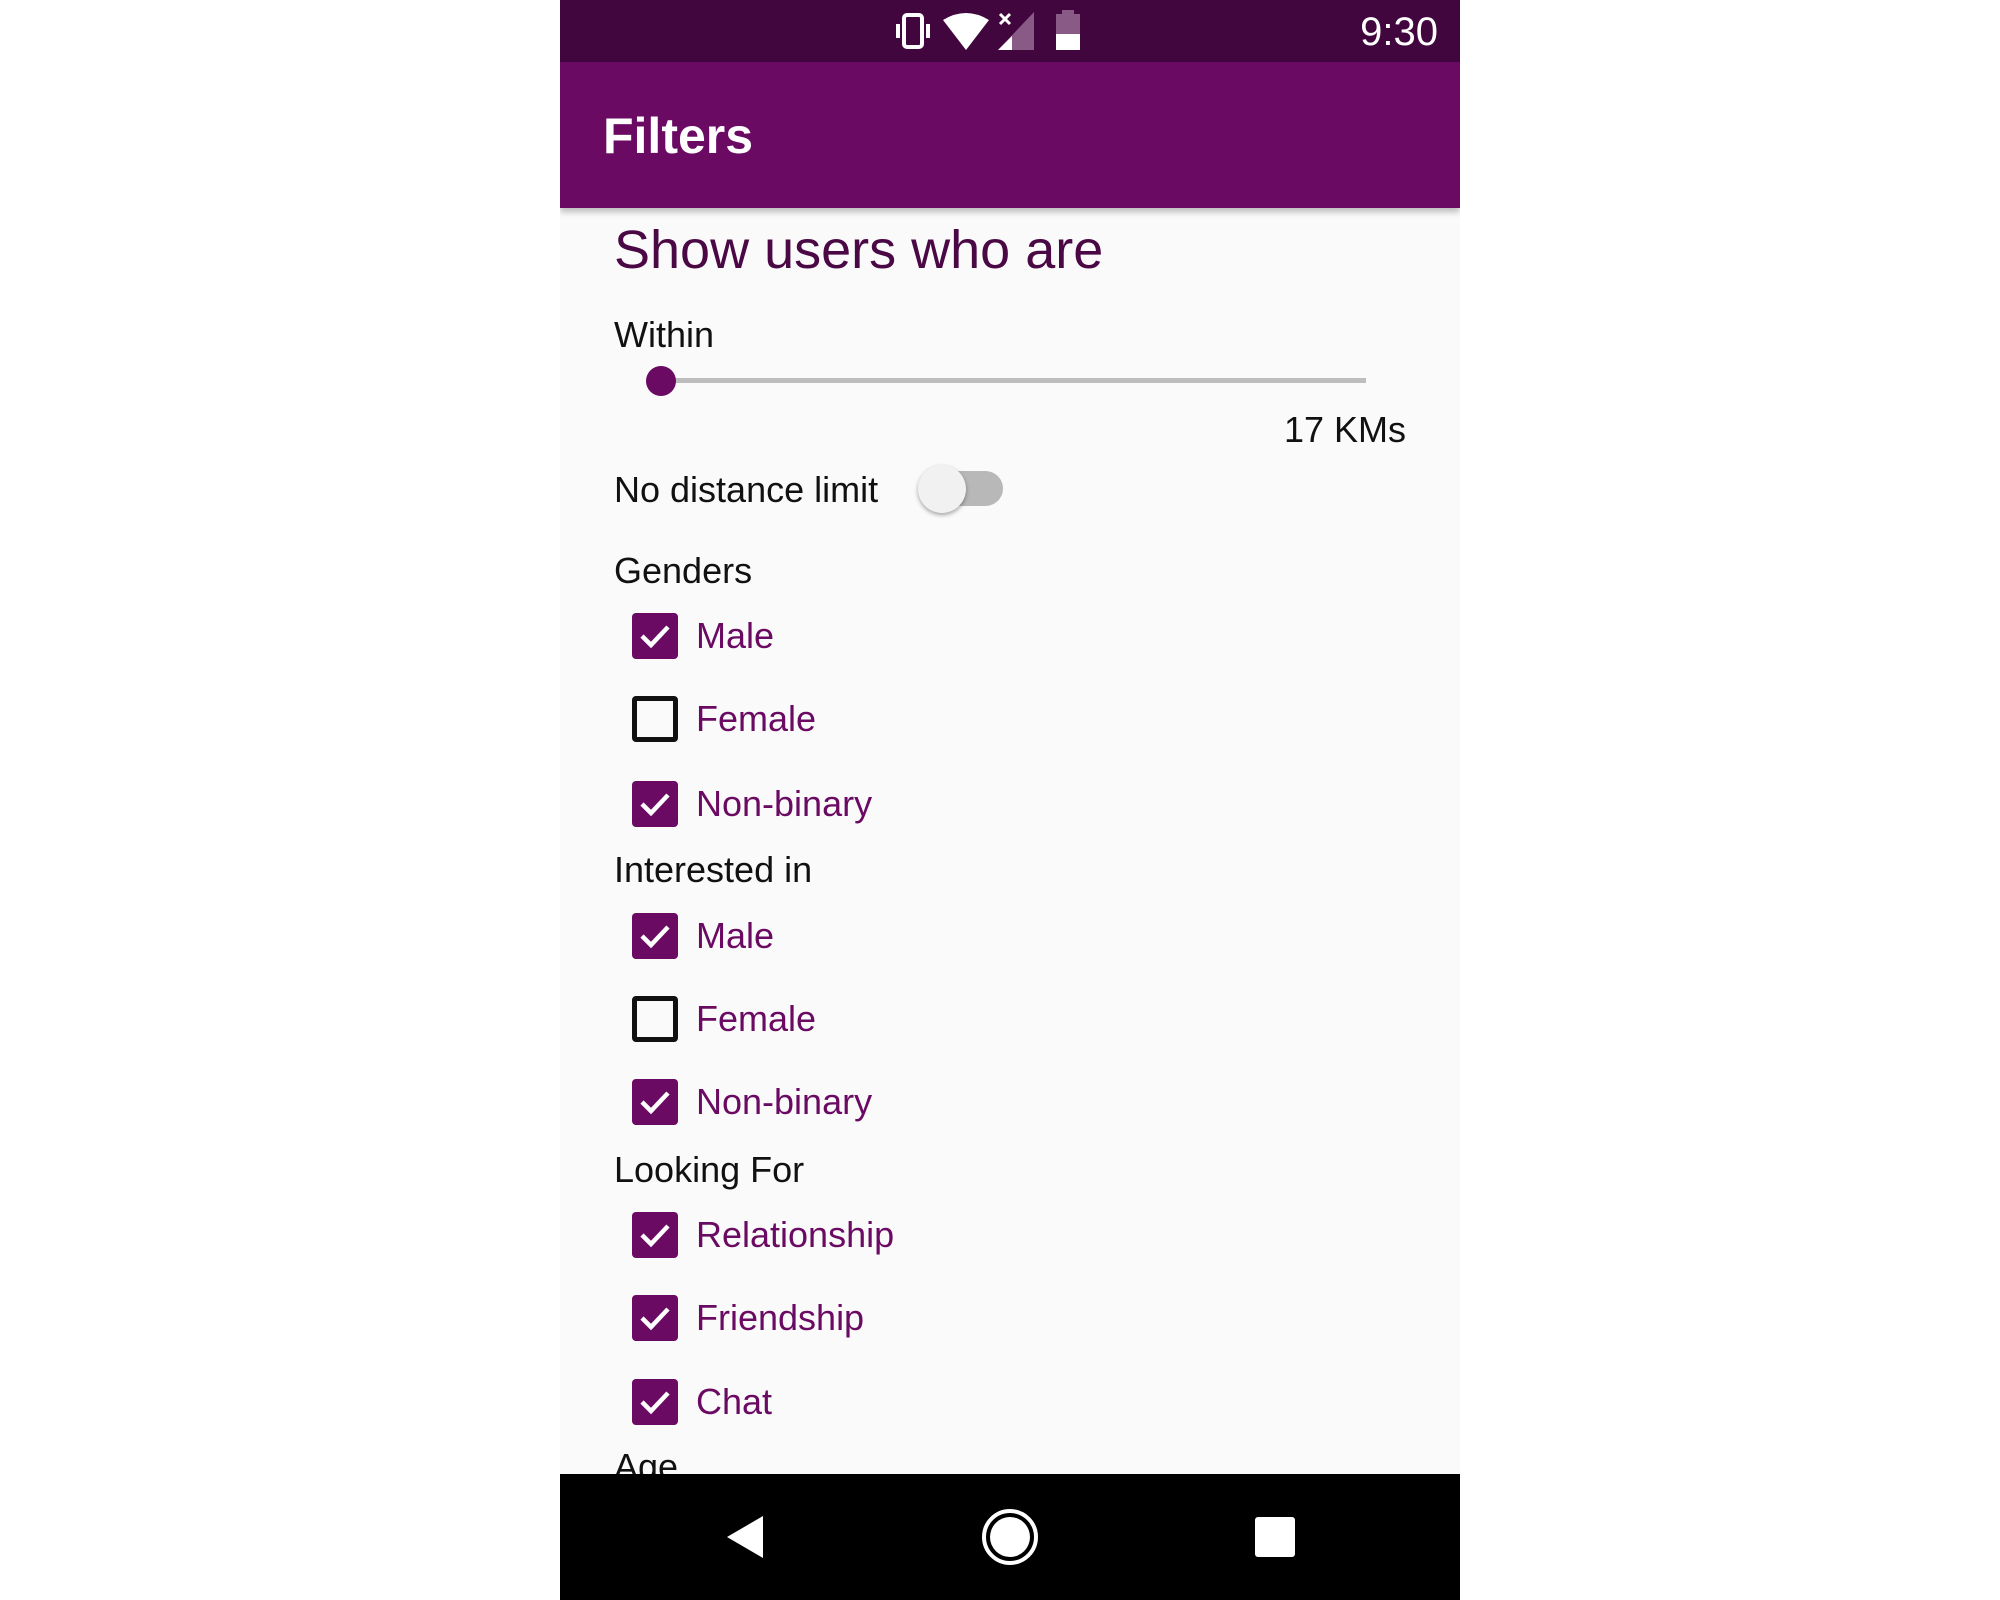 The width and height of the screenshot is (2000, 1600). Describe the element at coordinates (683, 570) in the screenshot. I see `genders-label: Genders` at that location.